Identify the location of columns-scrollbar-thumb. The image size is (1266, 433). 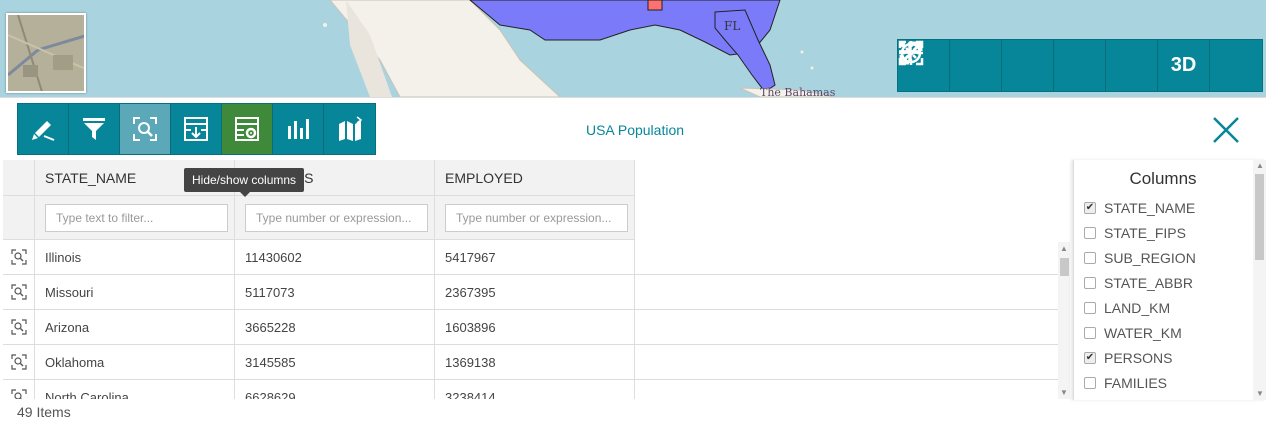
(1259, 217).